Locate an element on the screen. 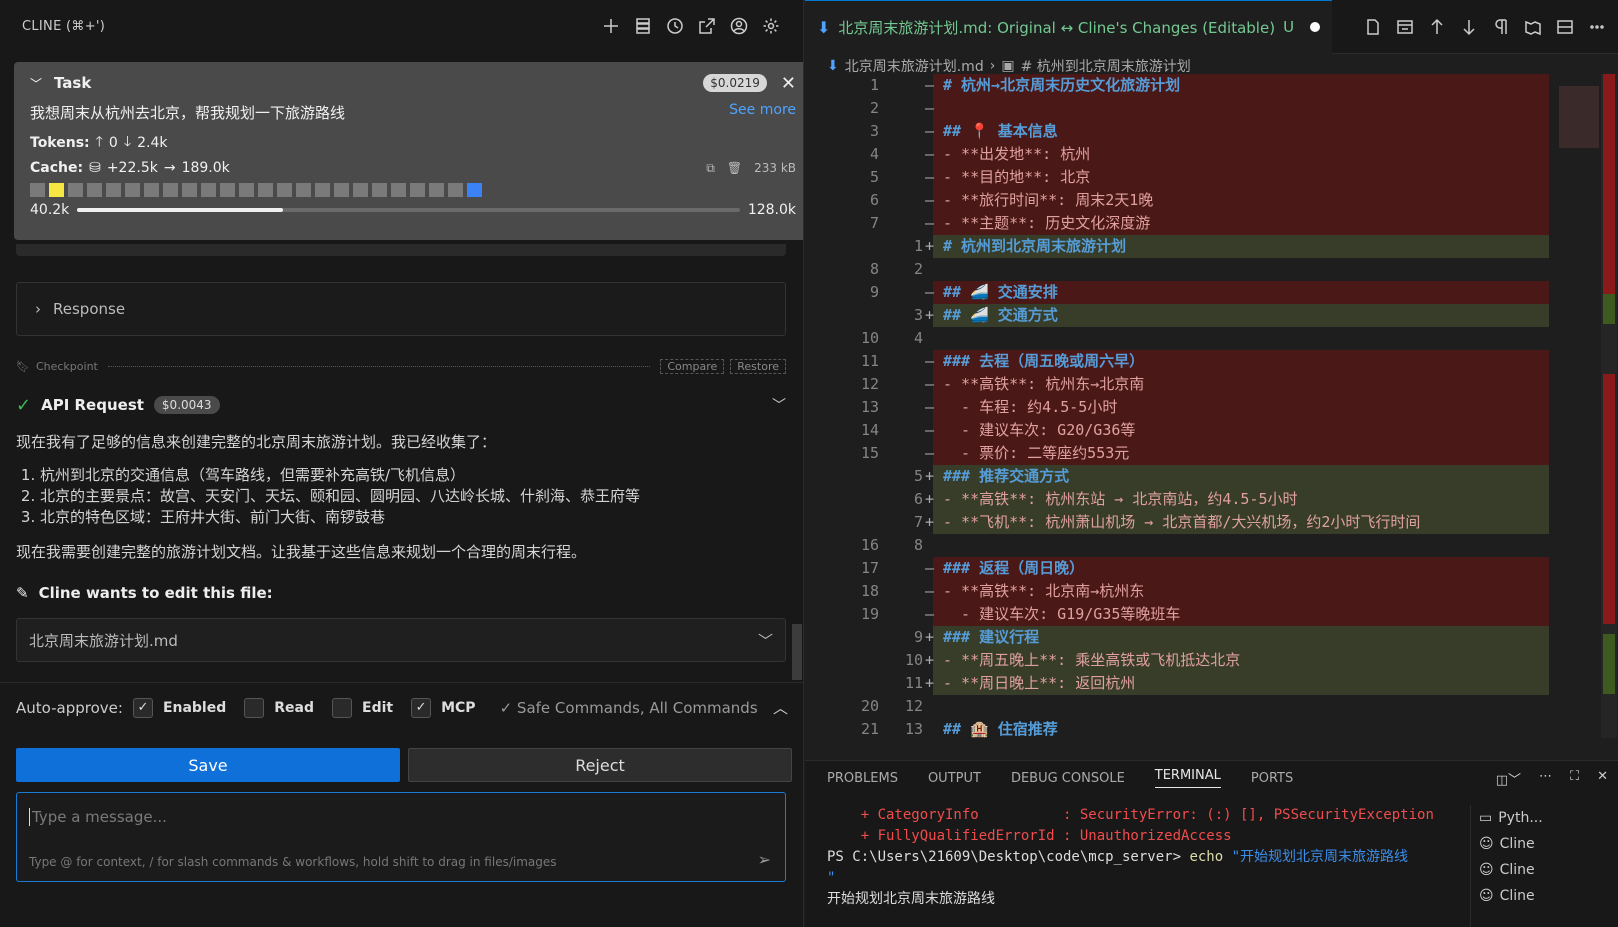 The width and height of the screenshot is (1618, 927). terminal-argument: "开始规划北京周末旅游路线 is located at coordinates (1320, 857).